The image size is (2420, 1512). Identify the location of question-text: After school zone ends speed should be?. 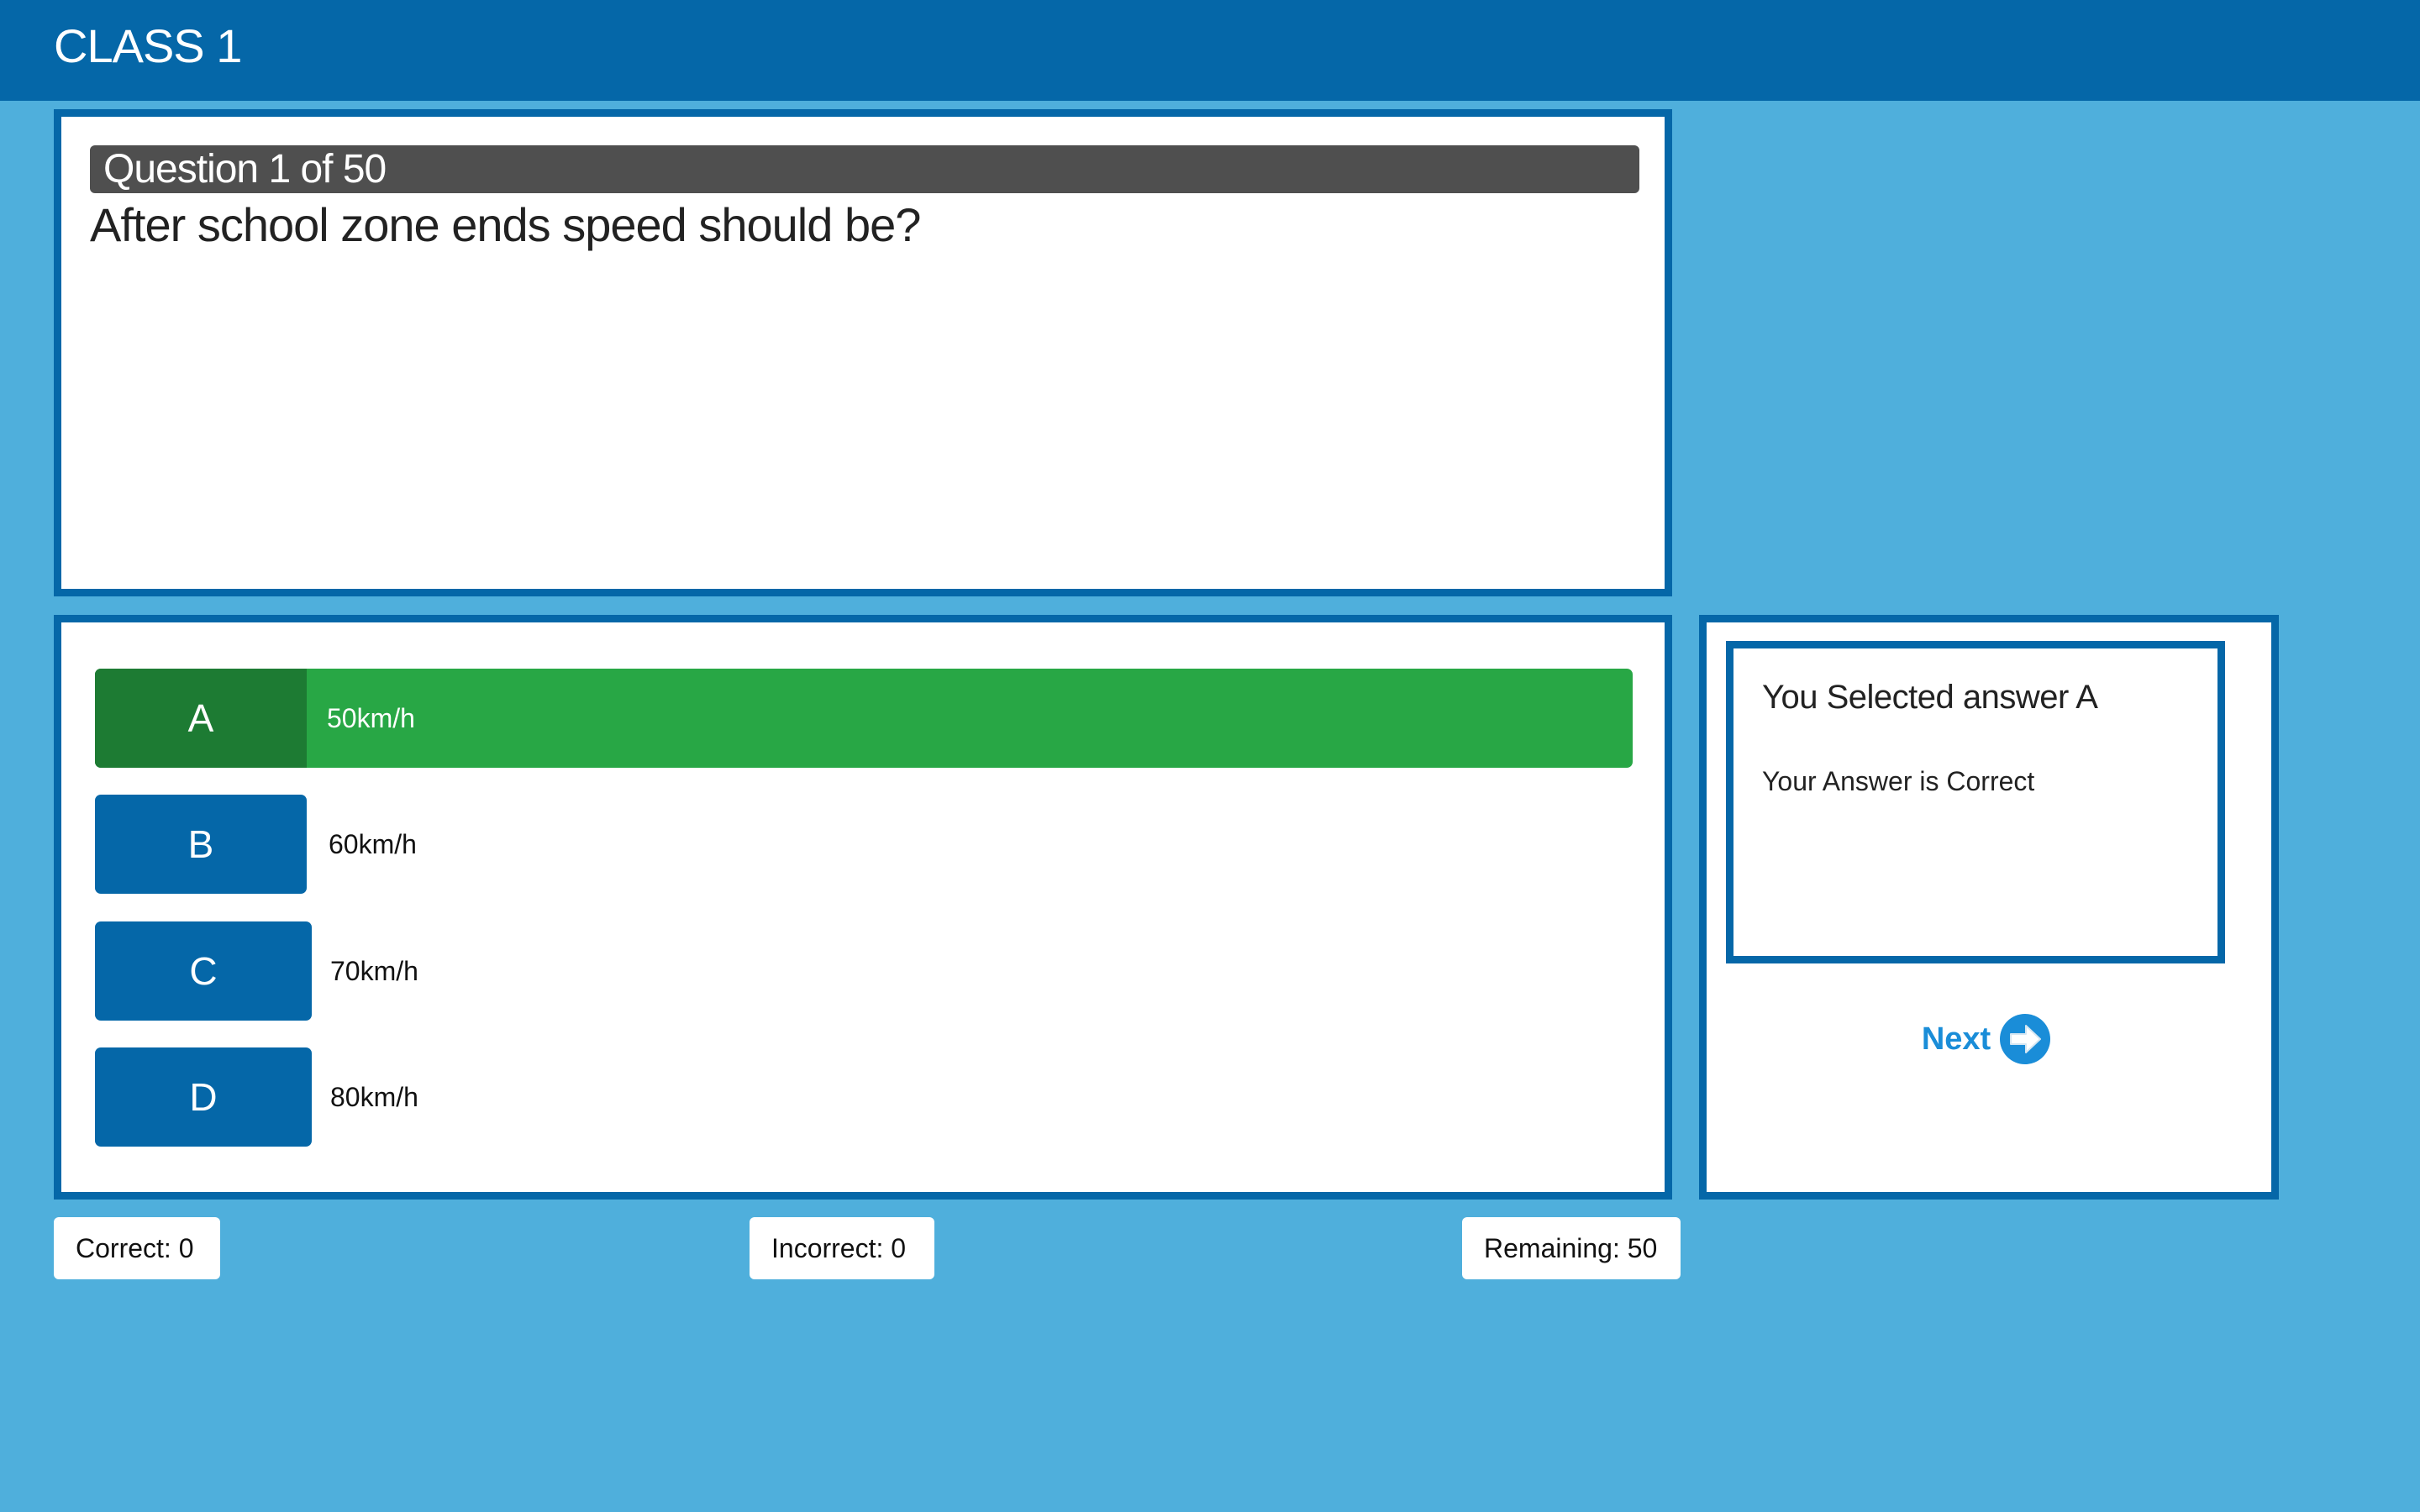
(506, 224).